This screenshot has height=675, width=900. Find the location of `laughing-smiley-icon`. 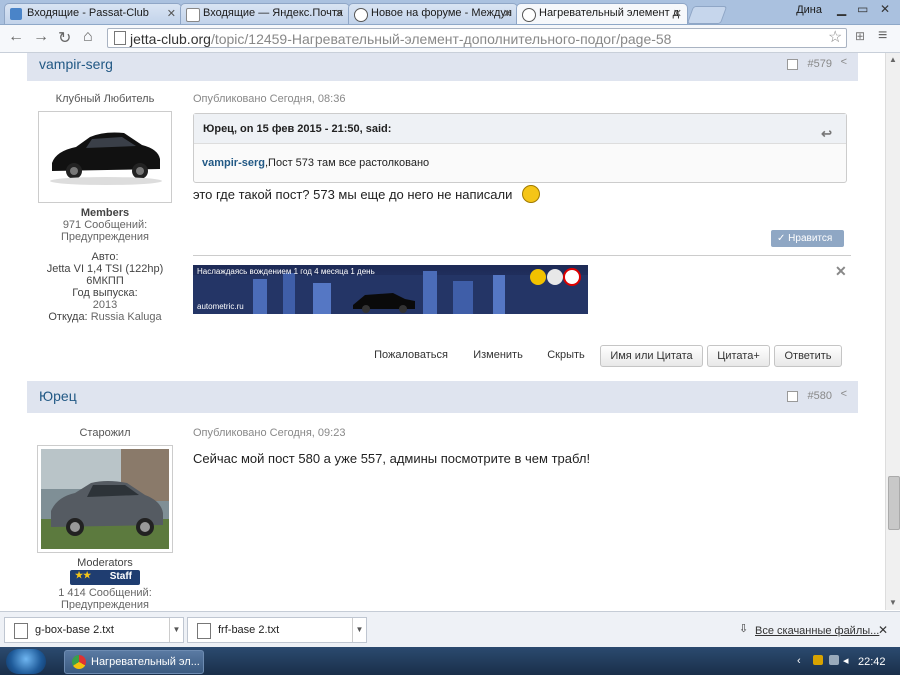

laughing-smiley-icon is located at coordinates (531, 194).